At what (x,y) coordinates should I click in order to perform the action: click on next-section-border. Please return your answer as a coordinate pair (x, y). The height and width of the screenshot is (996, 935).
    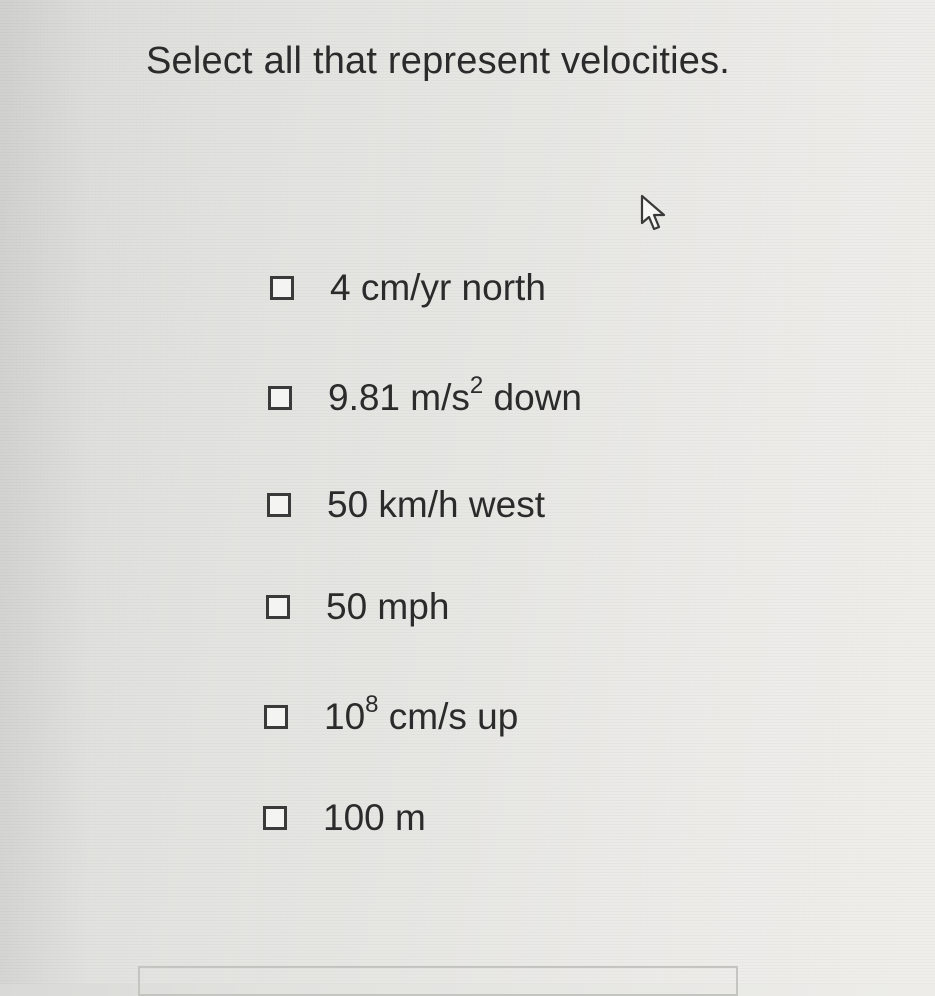
    Looking at the image, I should click on (438, 981).